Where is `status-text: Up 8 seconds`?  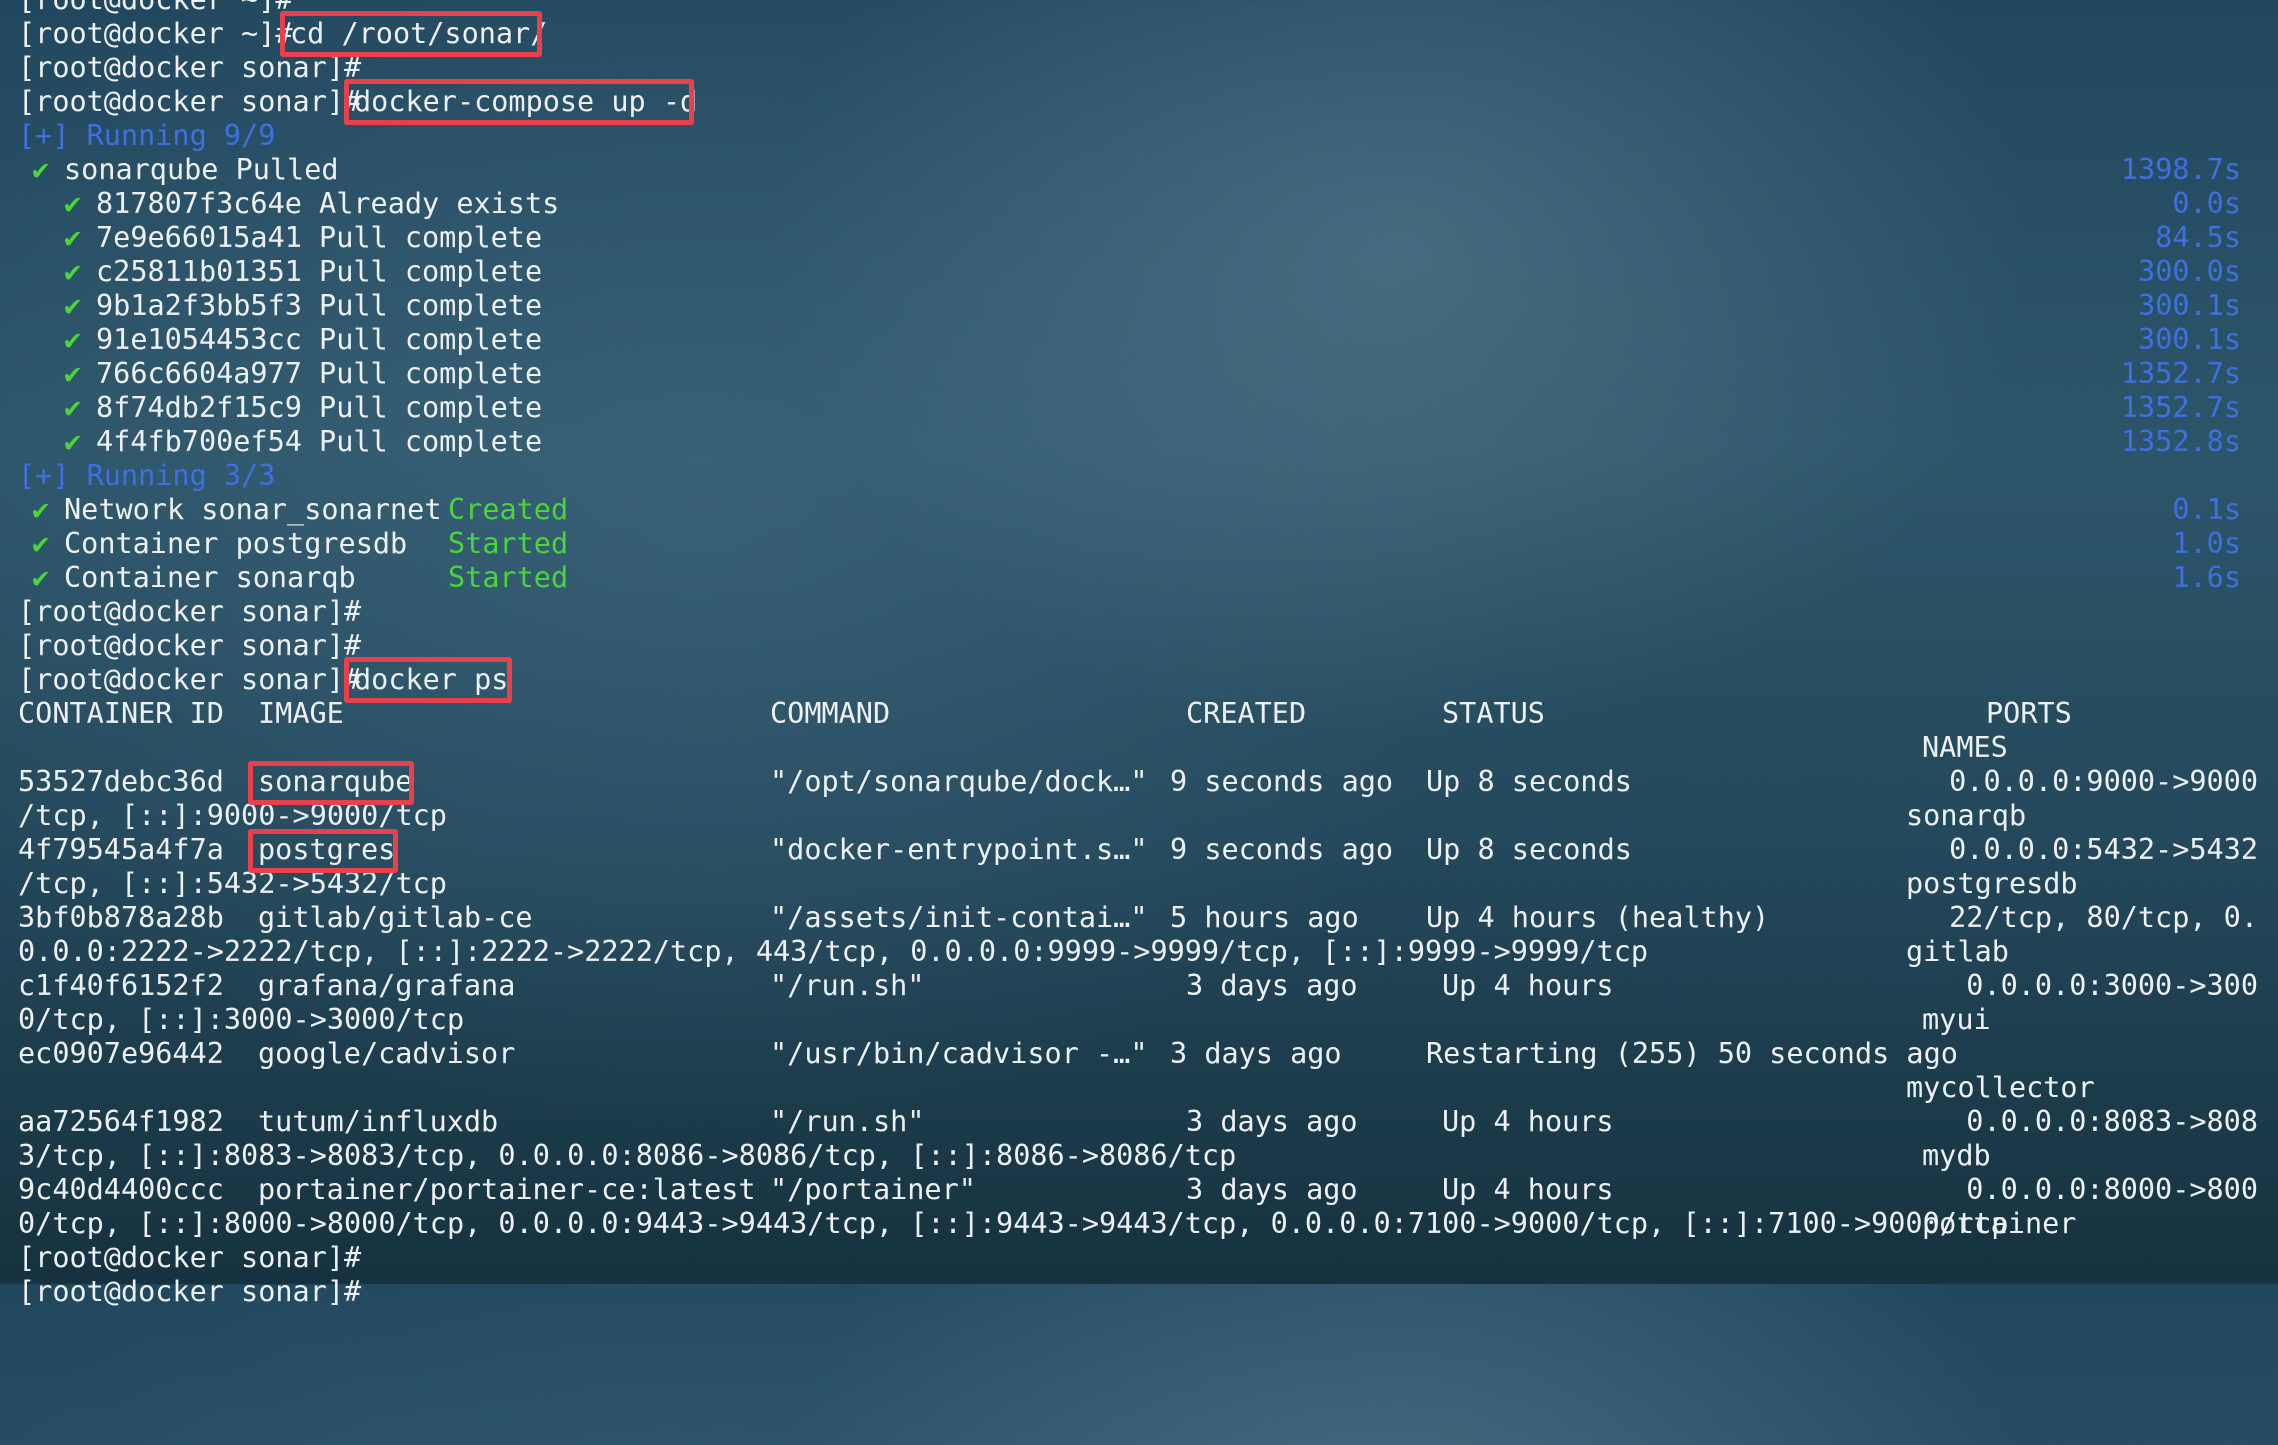
status-text: Up 8 seconds is located at coordinates (1529, 781).